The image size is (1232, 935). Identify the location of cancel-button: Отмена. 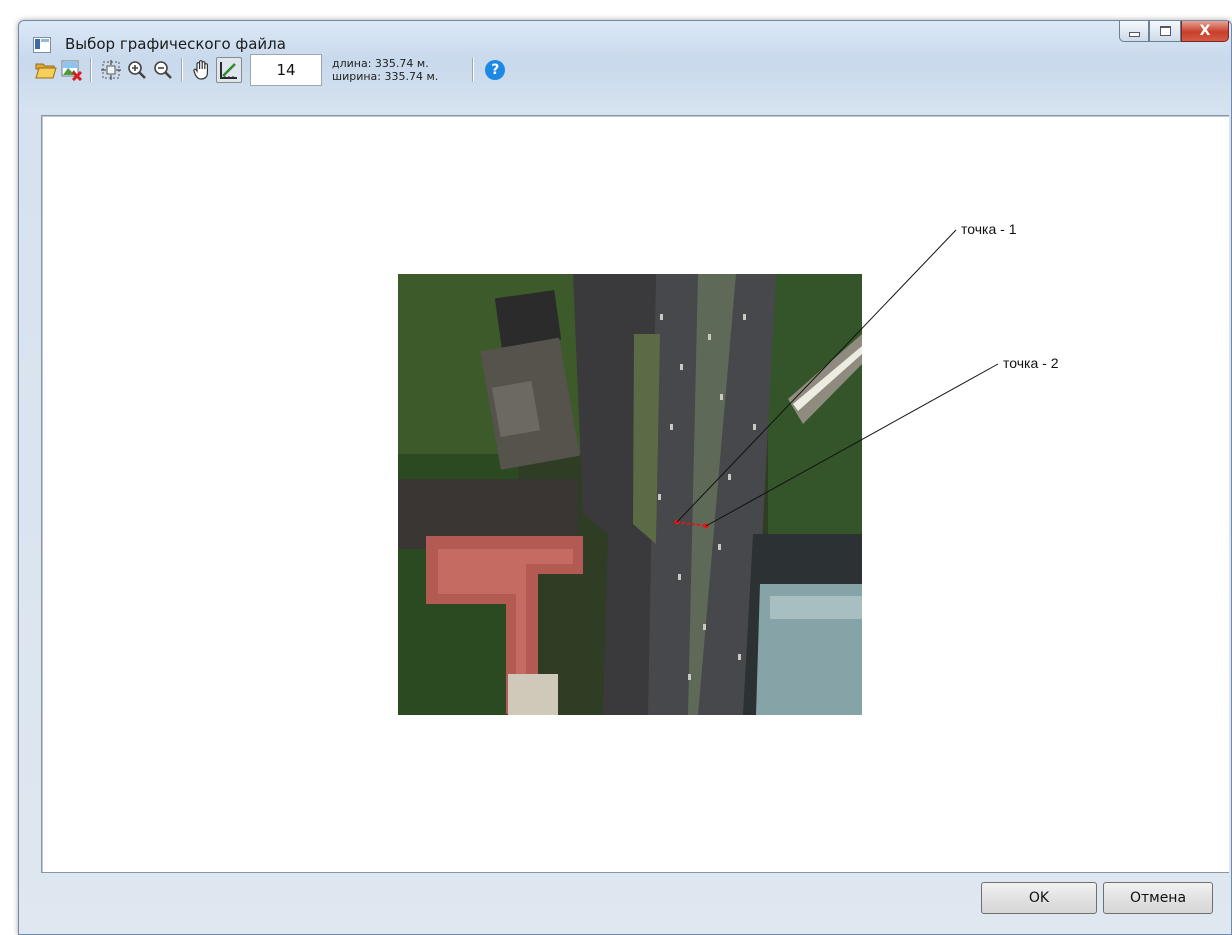
(1158, 898).